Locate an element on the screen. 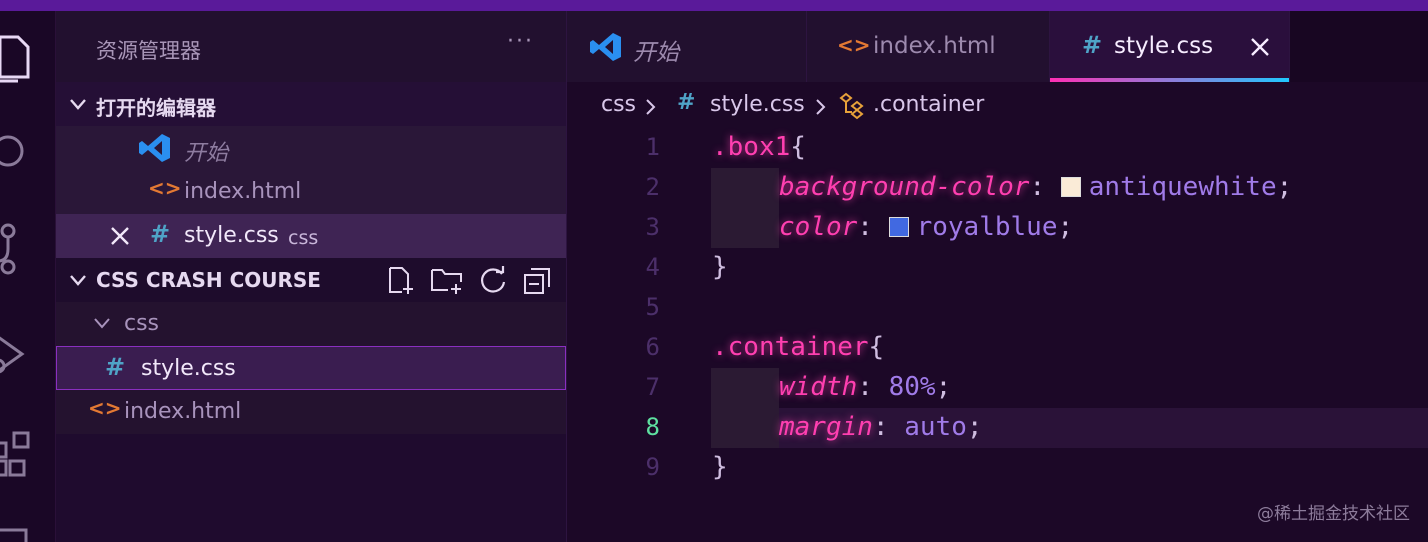 The width and height of the screenshot is (1428, 542). explorer-icon is located at coordinates (27, 55).